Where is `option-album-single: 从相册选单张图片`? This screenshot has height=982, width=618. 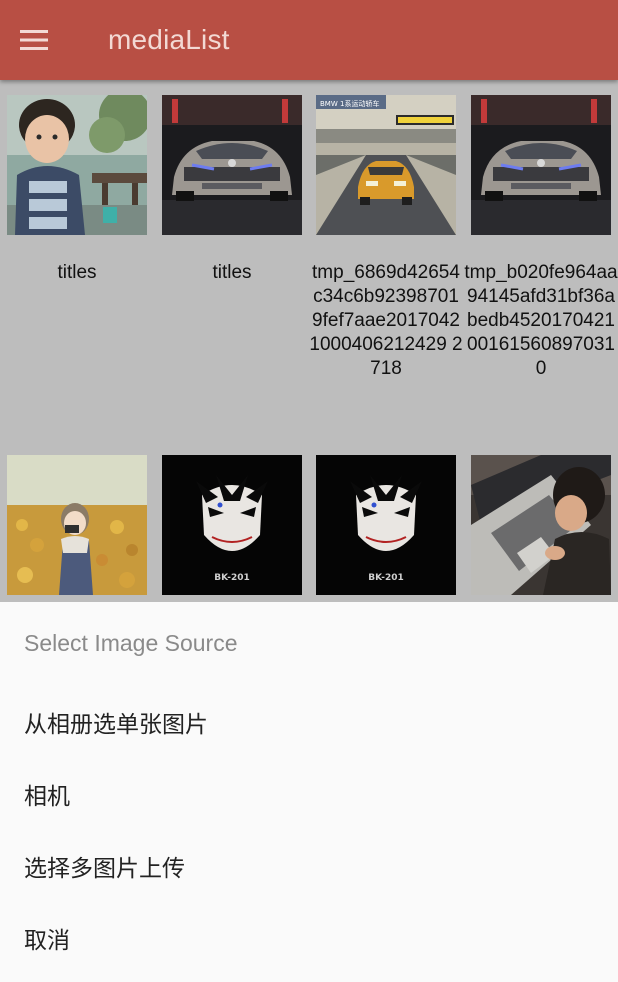 option-album-single: 从相册选单张图片 is located at coordinates (309, 720).